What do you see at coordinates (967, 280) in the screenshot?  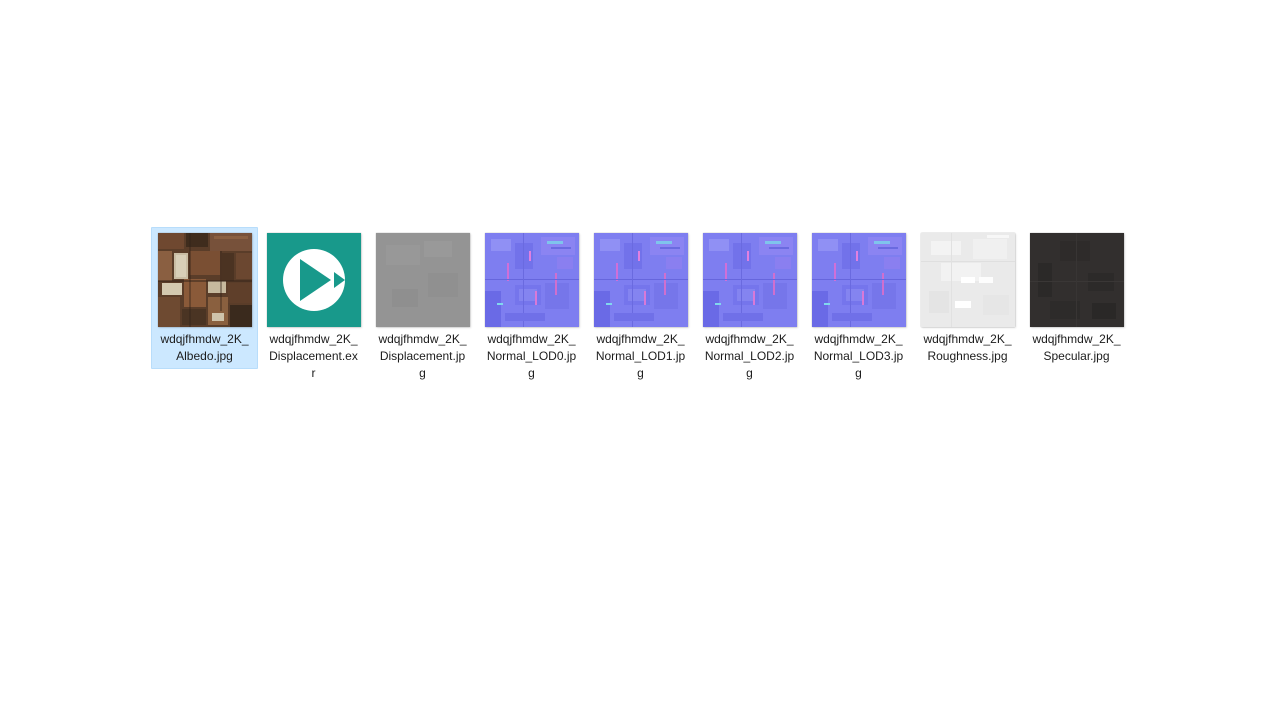 I see `roughness-thumbnail` at bounding box center [967, 280].